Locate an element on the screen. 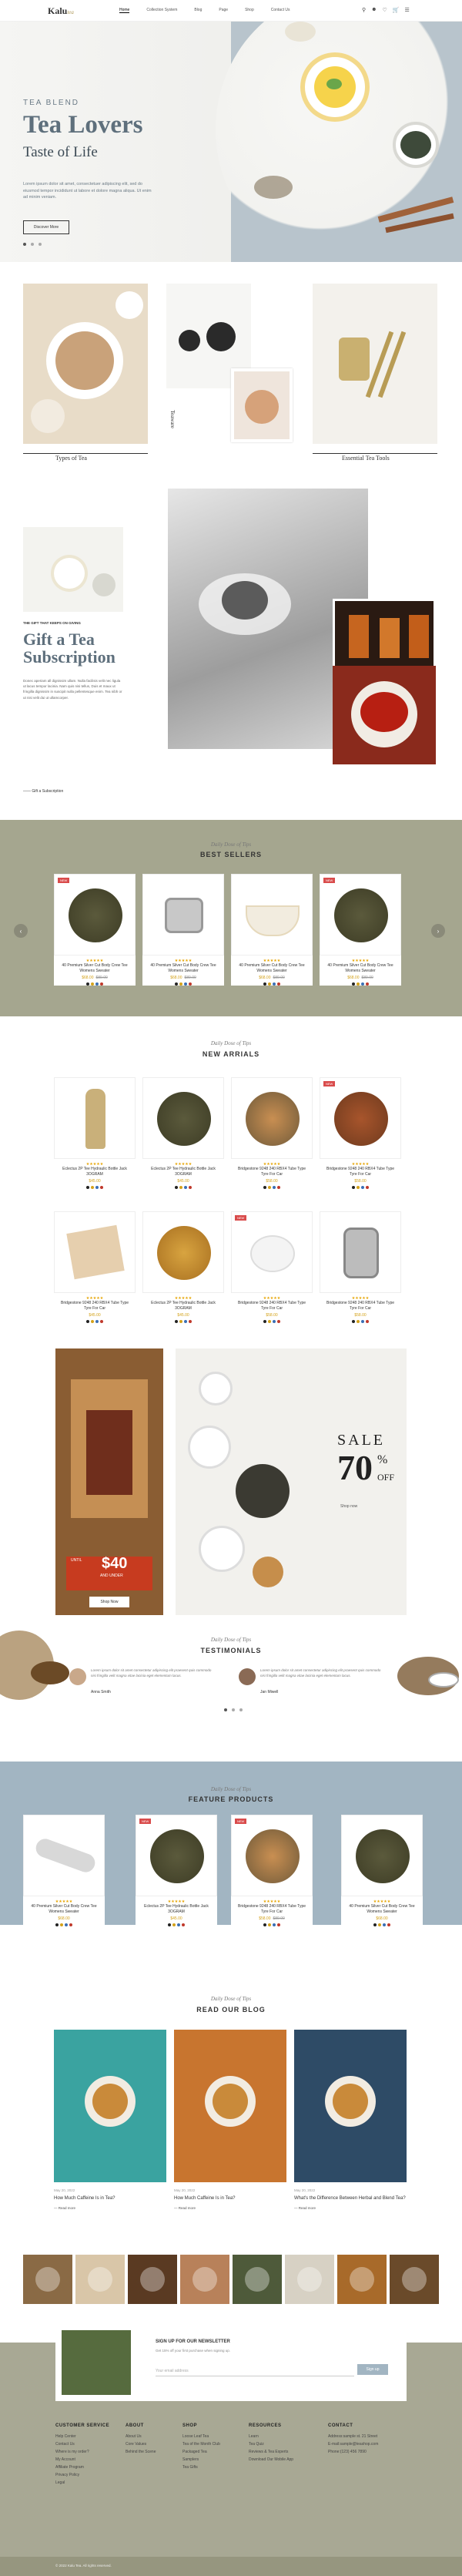  nav-contact: Contact Us is located at coordinates (280, 10).